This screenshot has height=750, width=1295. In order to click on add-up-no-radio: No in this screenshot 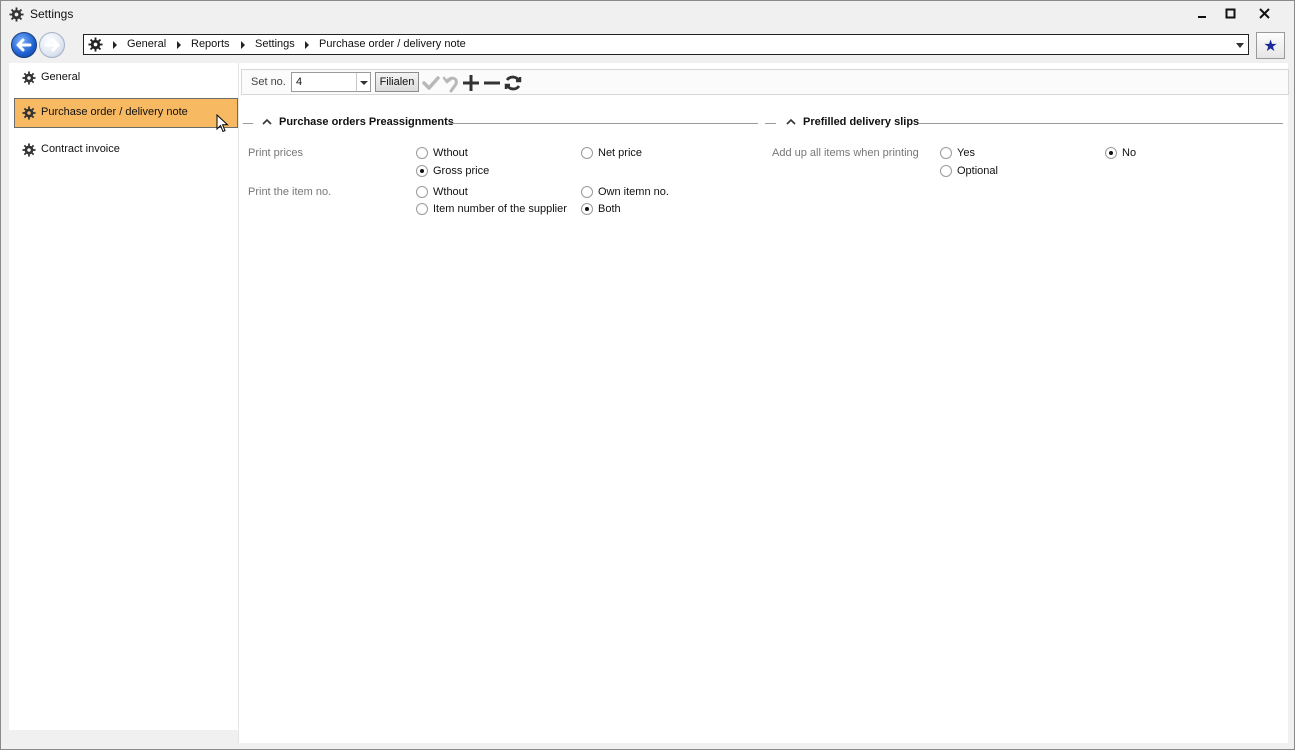, I will do `click(1120, 153)`.